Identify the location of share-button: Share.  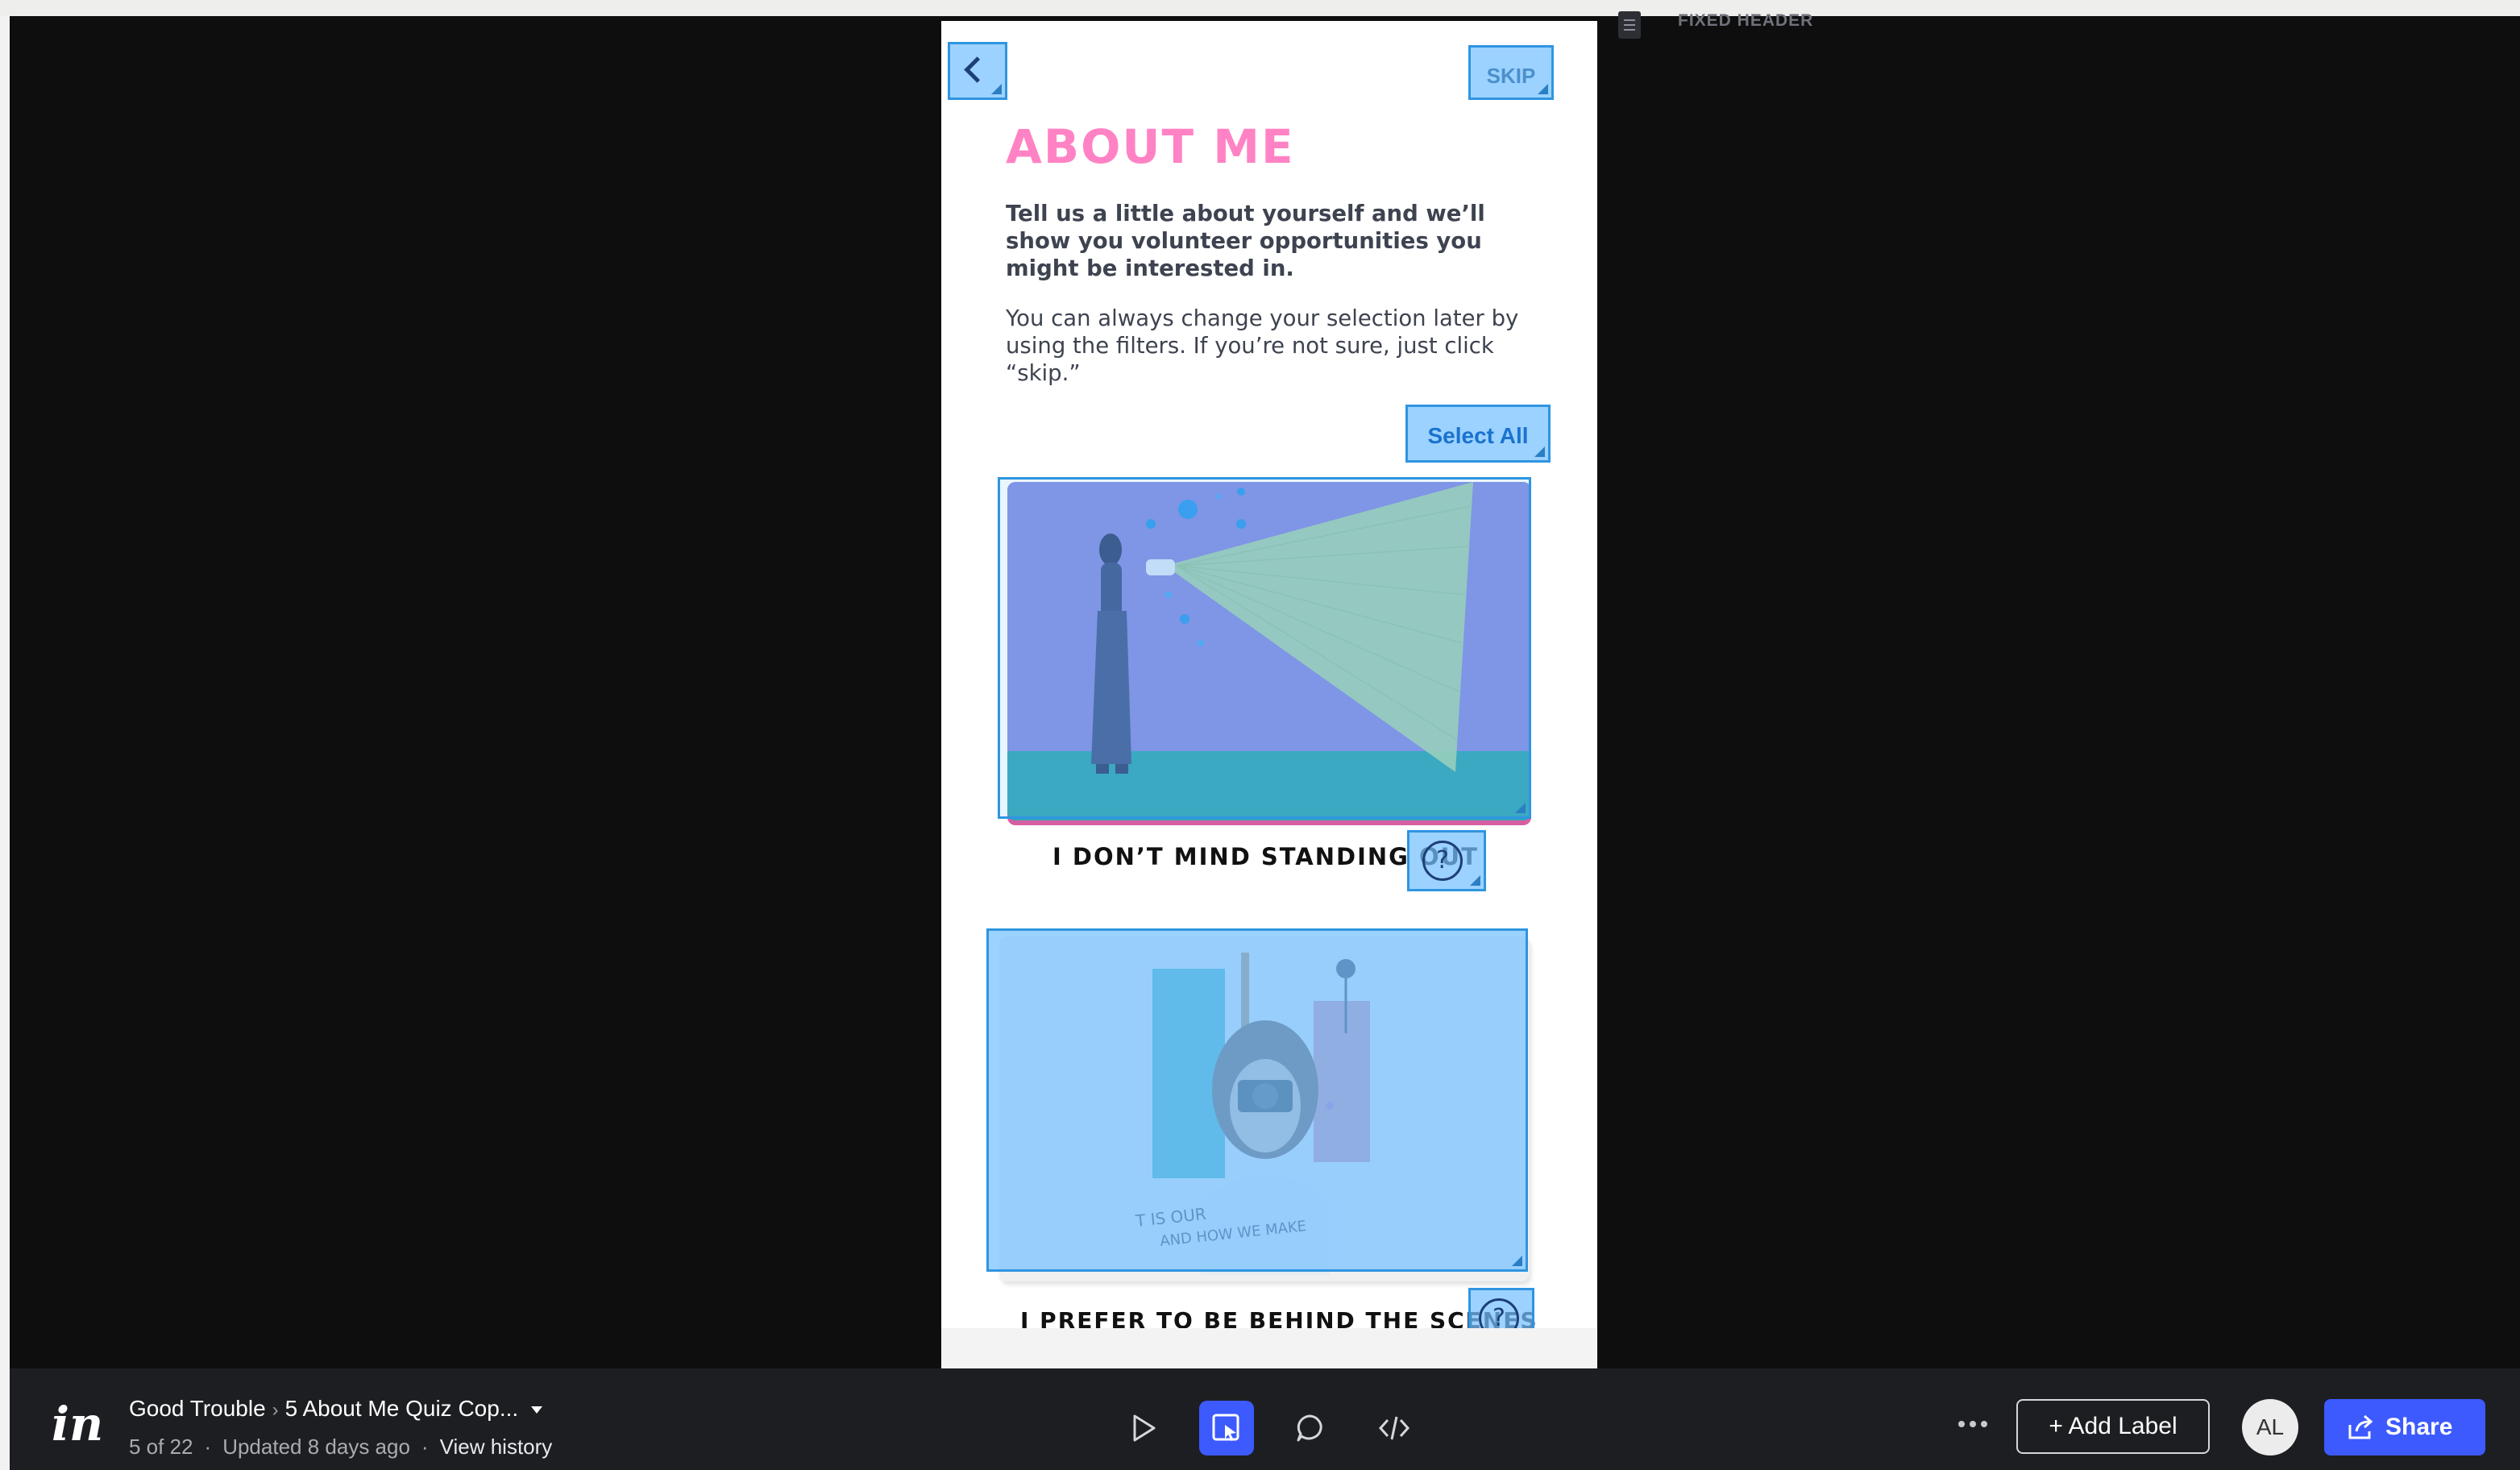
(2404, 1427).